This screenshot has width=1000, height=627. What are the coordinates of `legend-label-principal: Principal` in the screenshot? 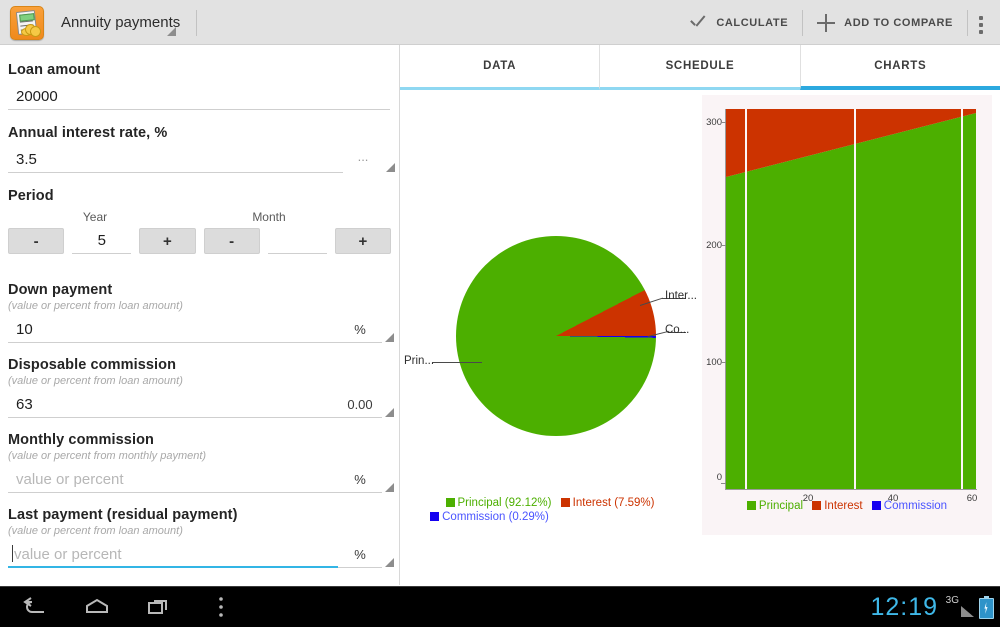 It's located at (781, 506).